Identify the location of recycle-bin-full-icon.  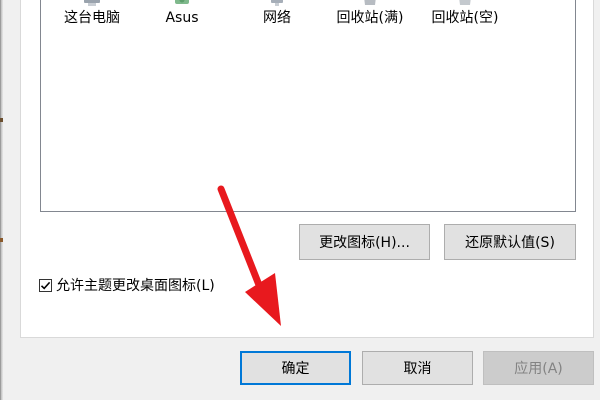
(370, 3).